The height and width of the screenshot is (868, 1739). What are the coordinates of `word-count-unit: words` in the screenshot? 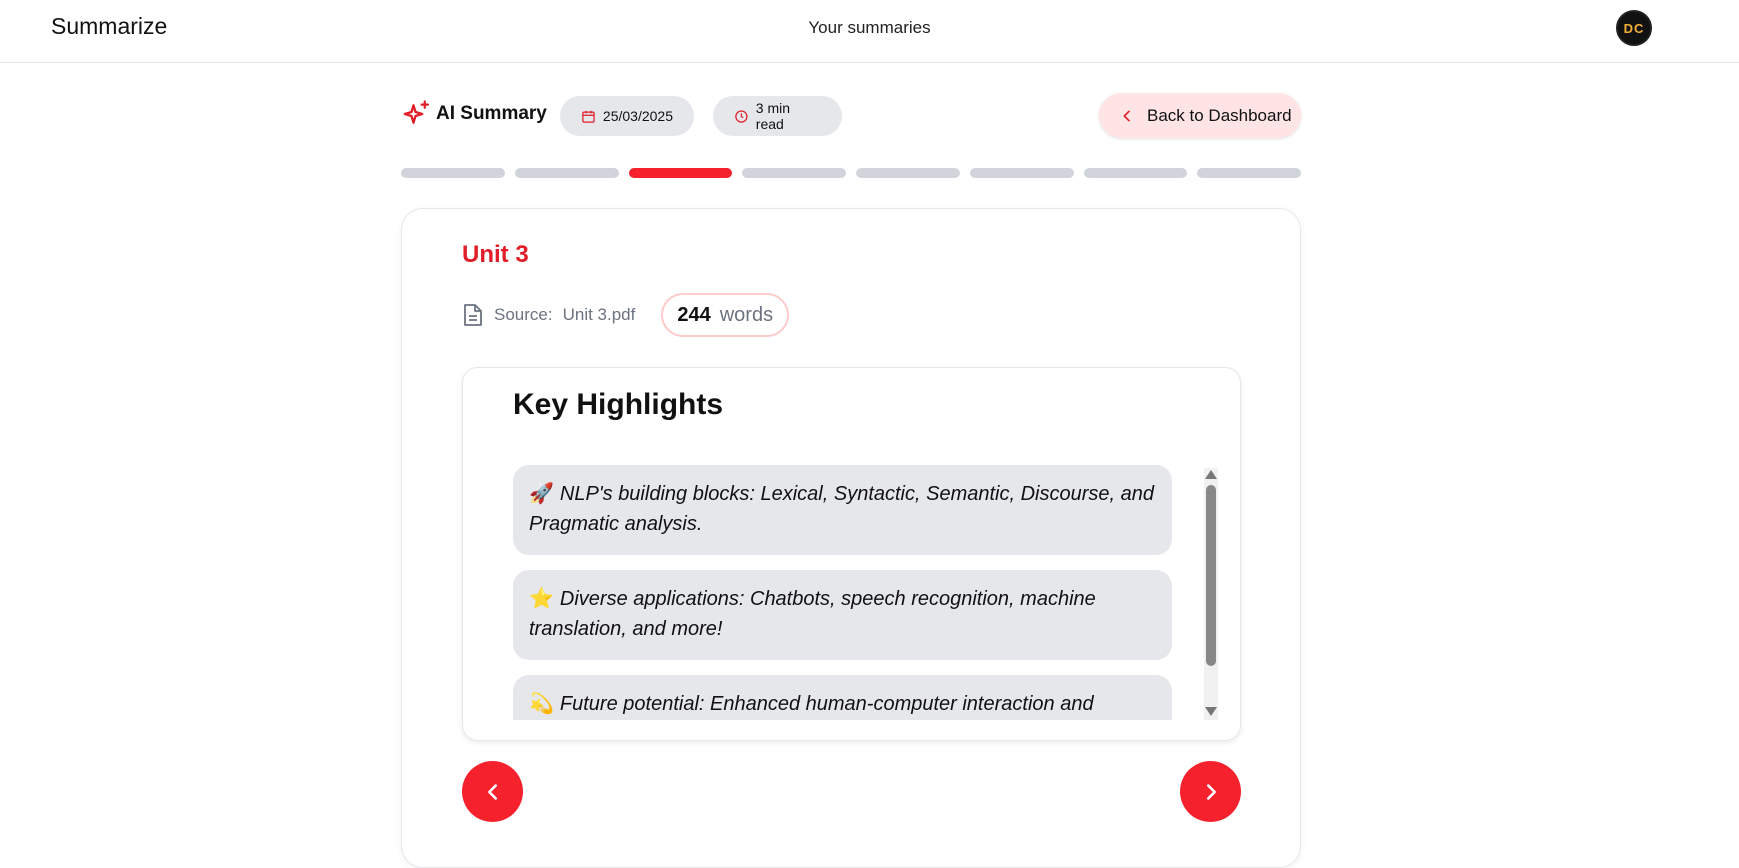 It's located at (746, 314).